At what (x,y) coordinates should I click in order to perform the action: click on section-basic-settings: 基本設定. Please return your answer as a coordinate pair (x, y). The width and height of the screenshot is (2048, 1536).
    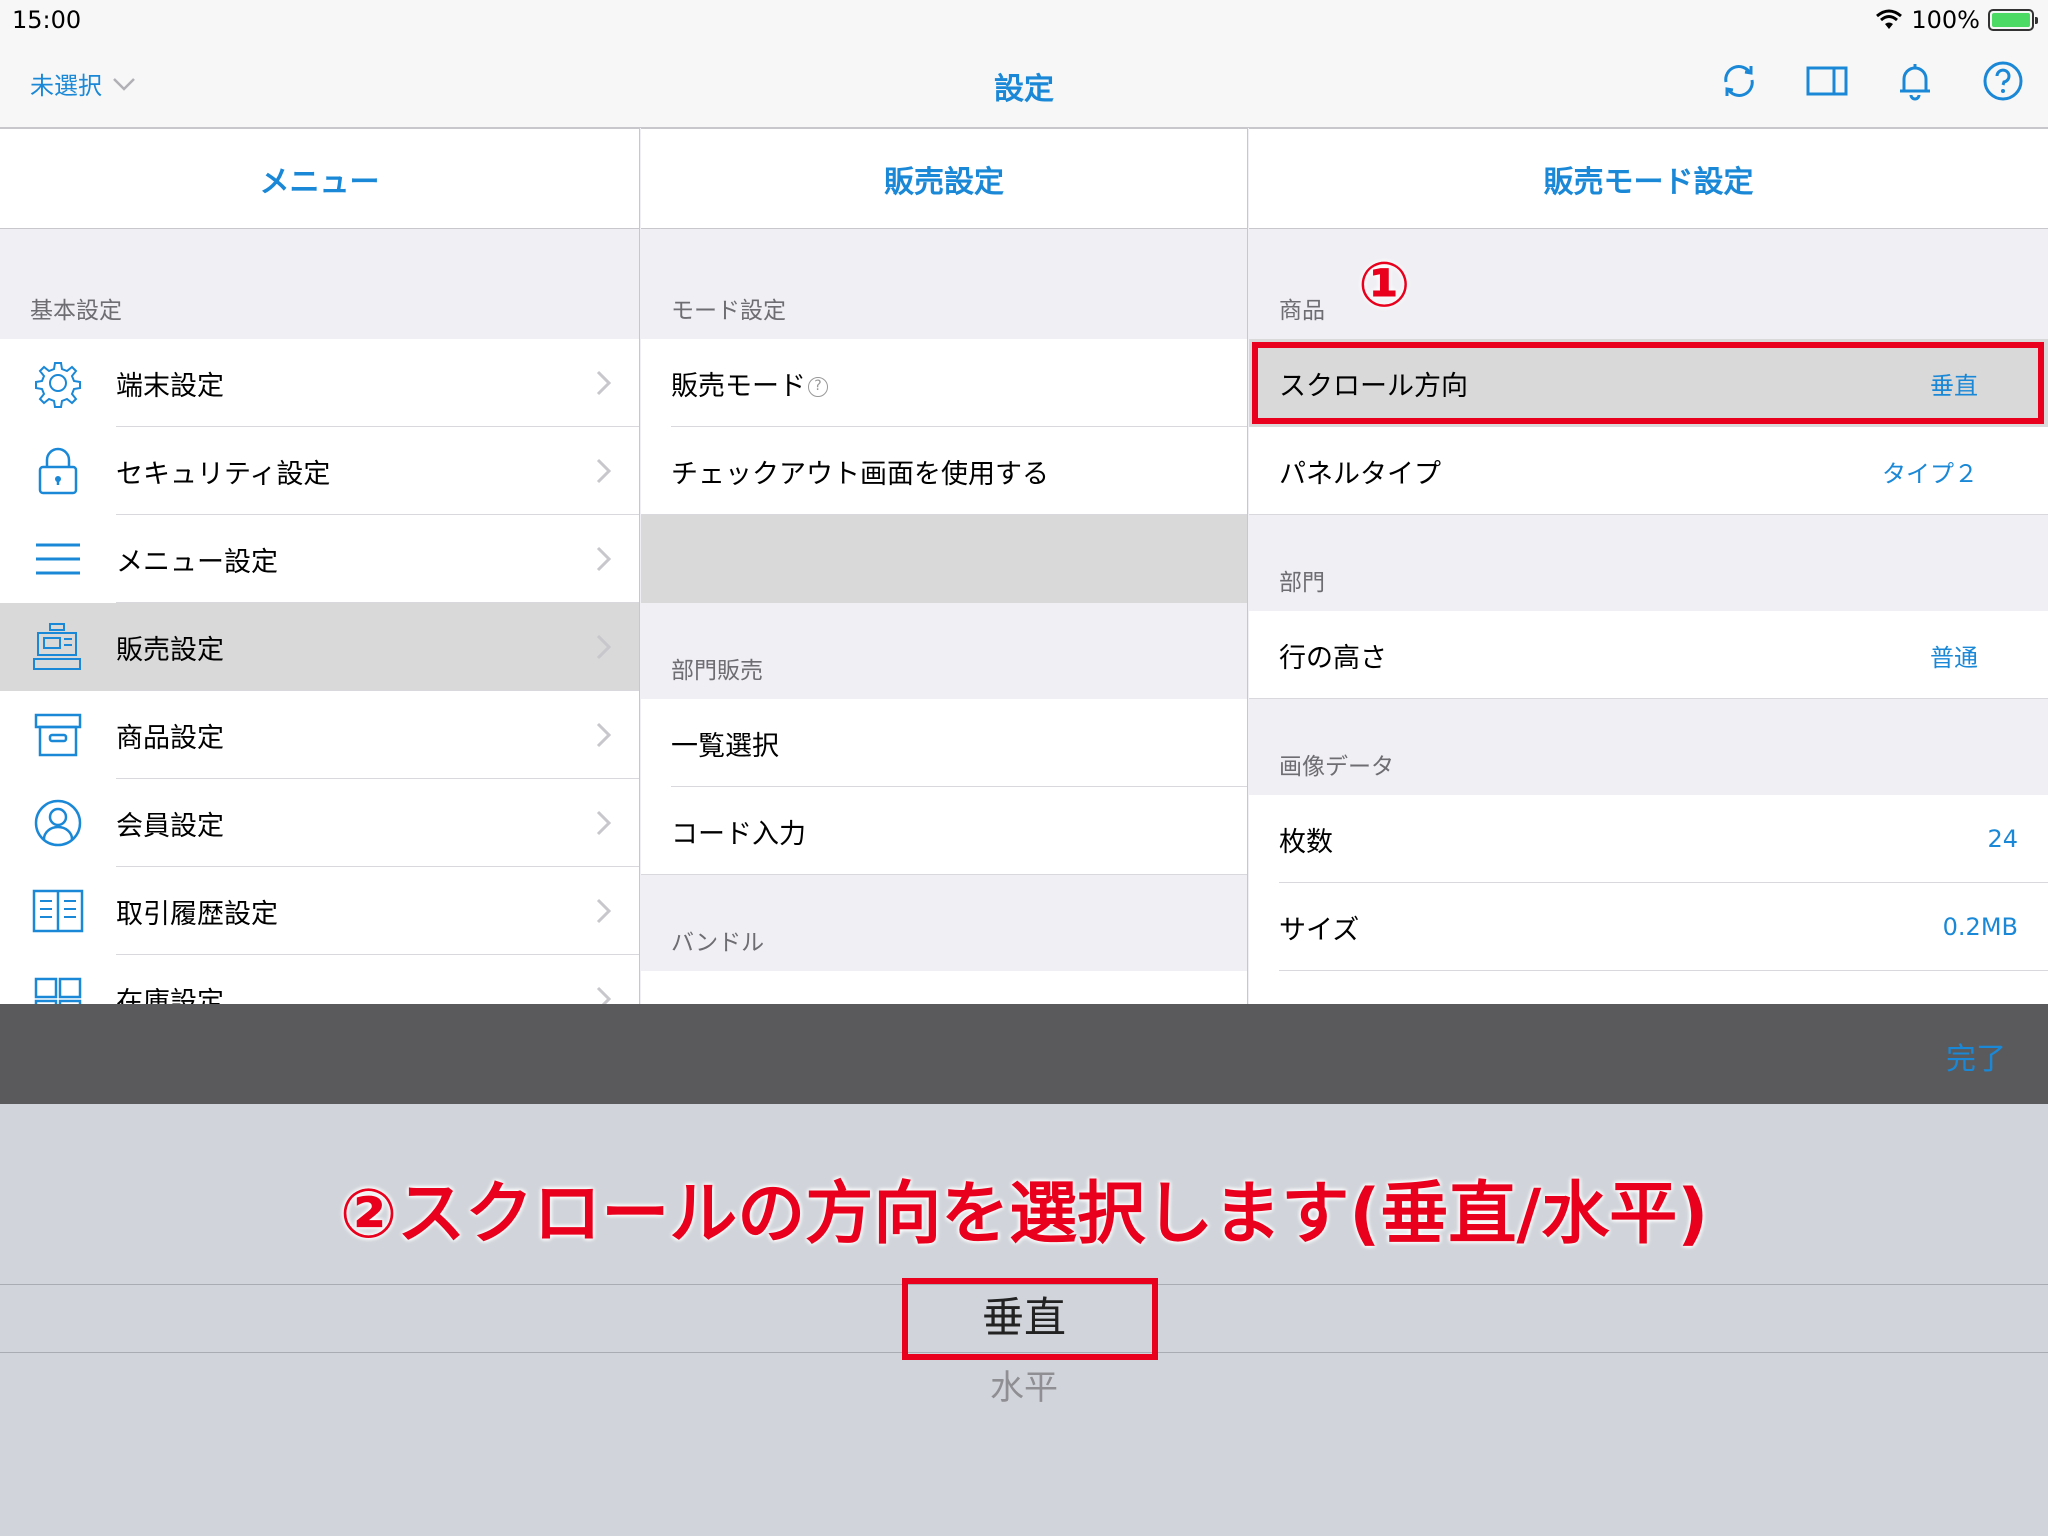
    Looking at the image, I should click on (76, 311).